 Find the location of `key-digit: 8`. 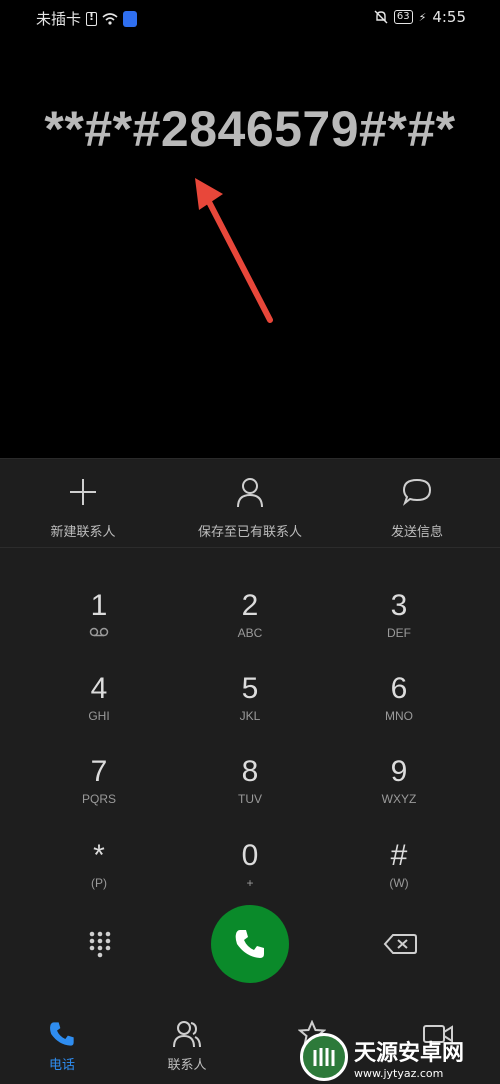

key-digit: 8 is located at coordinates (250, 771).